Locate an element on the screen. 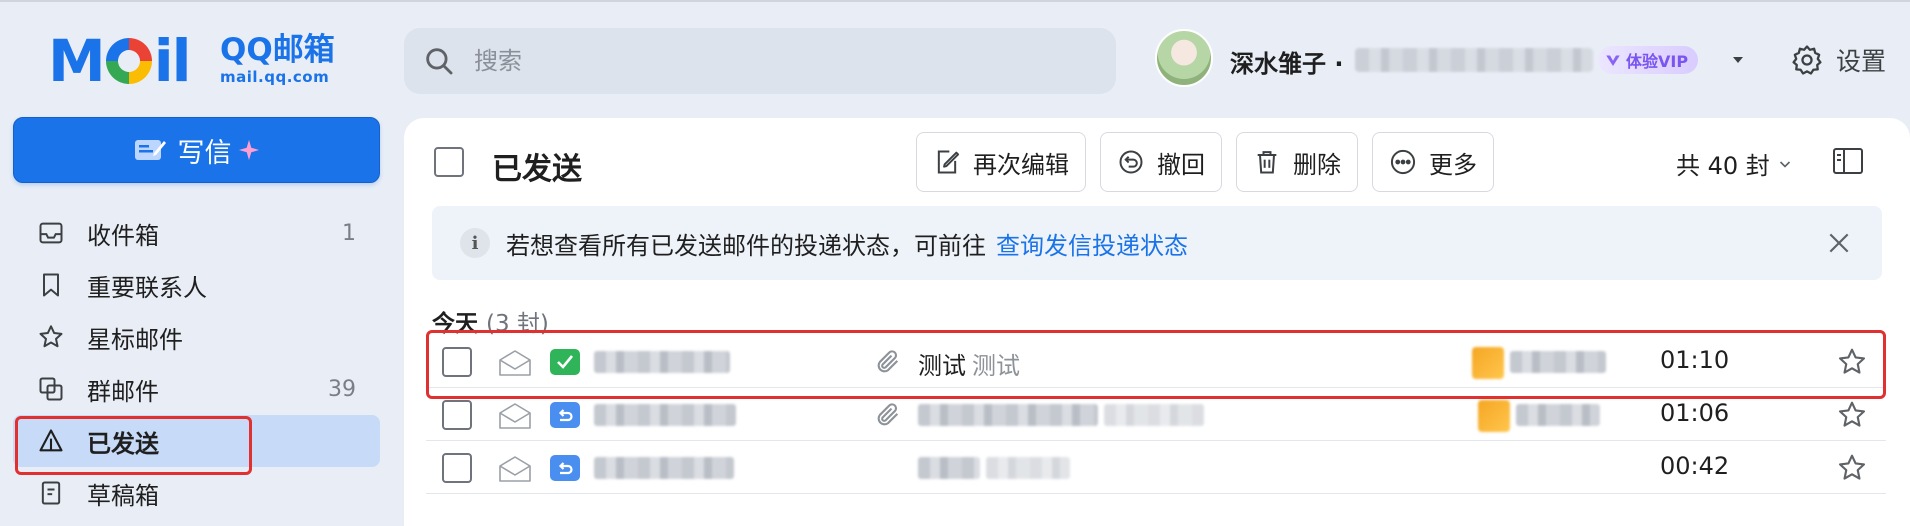 The width and height of the screenshot is (1910, 526). preview-redacted is located at coordinates (1154, 415).